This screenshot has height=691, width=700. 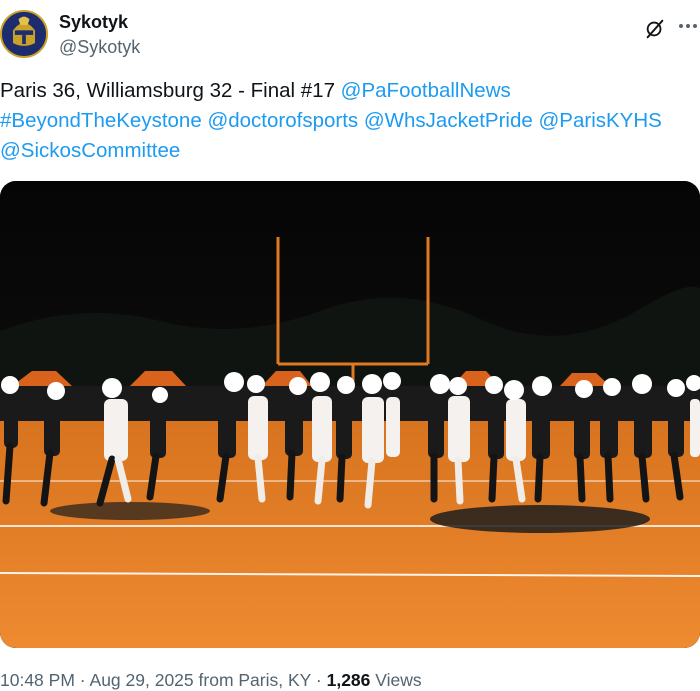 I want to click on mention-doctorofsports: @doctorofsports, so click(x=282, y=120).